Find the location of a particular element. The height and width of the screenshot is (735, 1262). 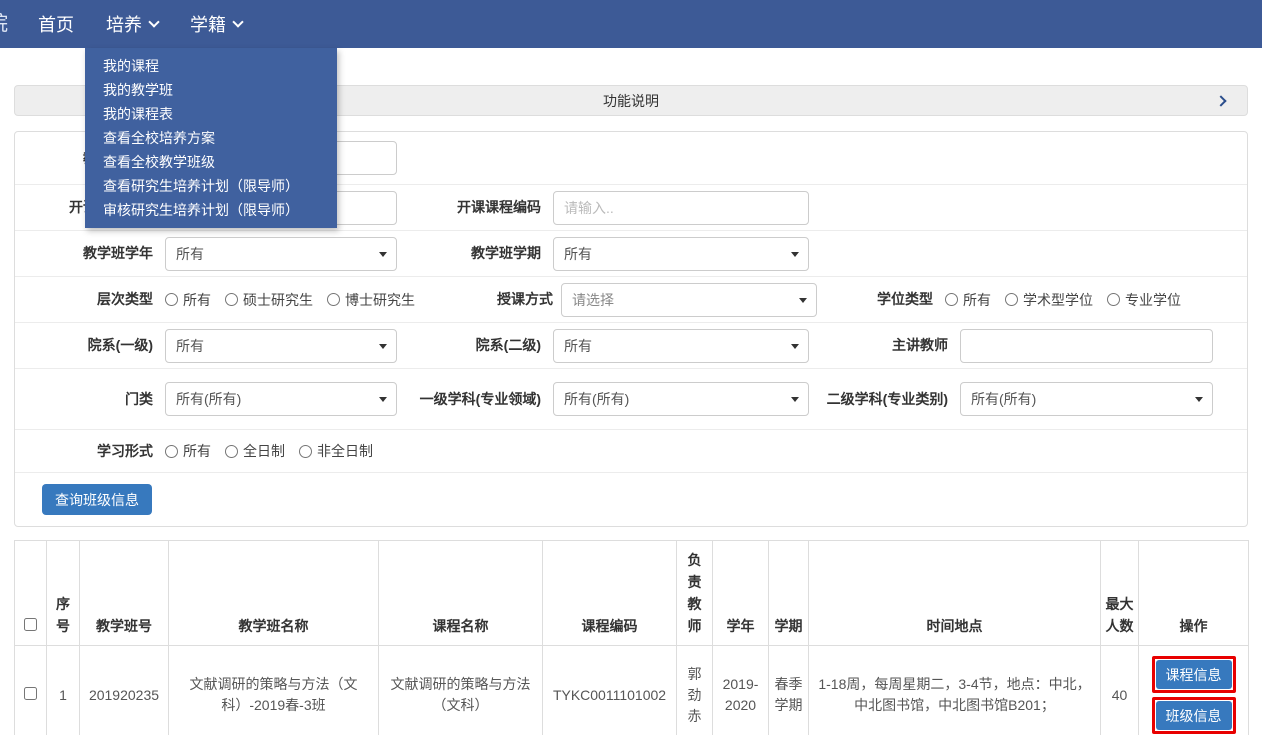

lecturer-input is located at coordinates (1086, 345).